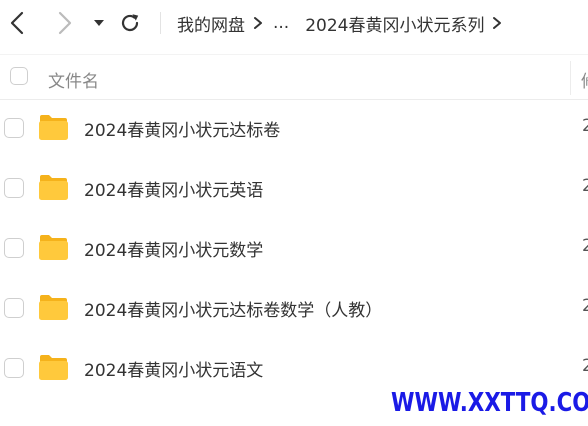 This screenshot has height=426, width=588. I want to click on refresh-icon, so click(130, 23).